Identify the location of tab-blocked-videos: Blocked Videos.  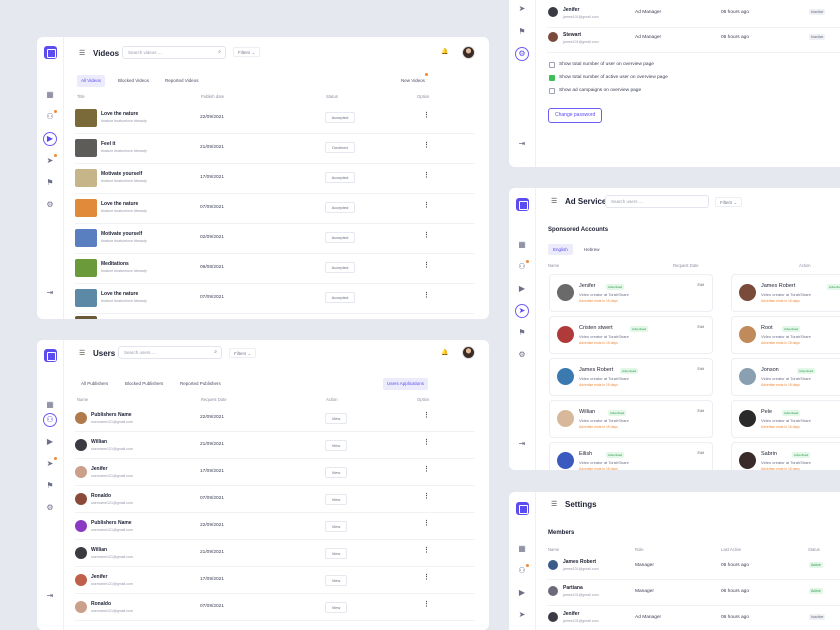
(133, 81).